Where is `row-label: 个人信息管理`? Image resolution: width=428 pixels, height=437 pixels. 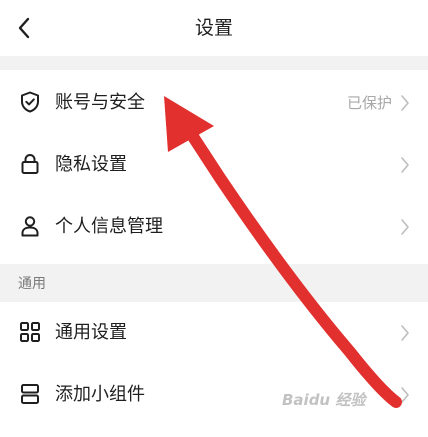
row-label: 个人信息管理 is located at coordinates (109, 226).